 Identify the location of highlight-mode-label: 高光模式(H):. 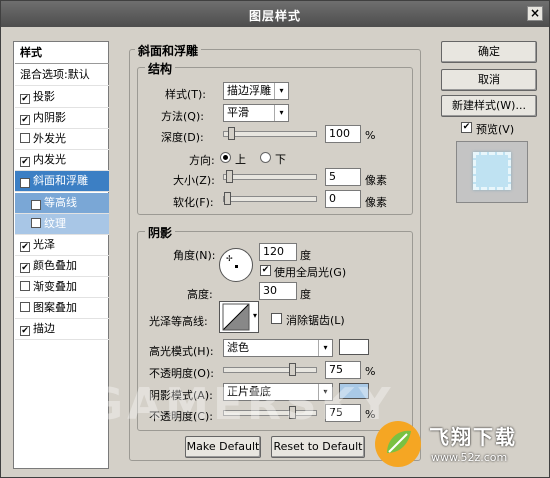
(181, 351).